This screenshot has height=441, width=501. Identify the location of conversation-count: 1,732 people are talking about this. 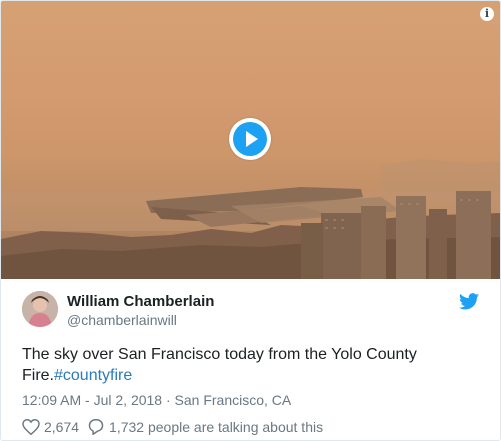
(216, 427).